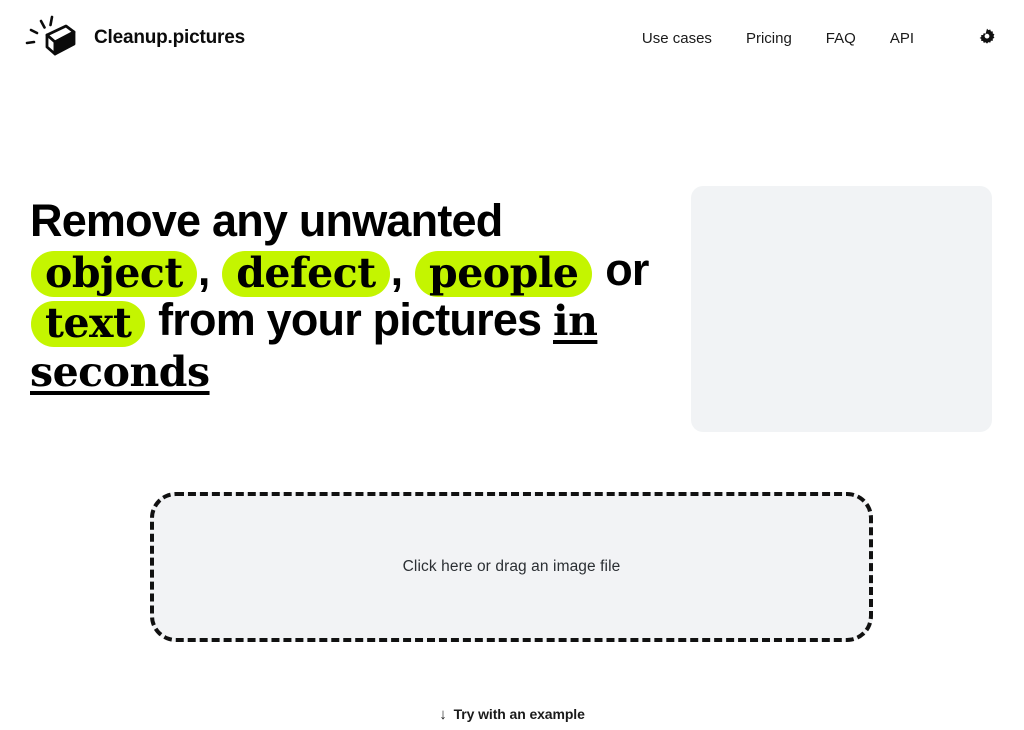  I want to click on example-row: ↓ Try with an example, so click(512, 714).